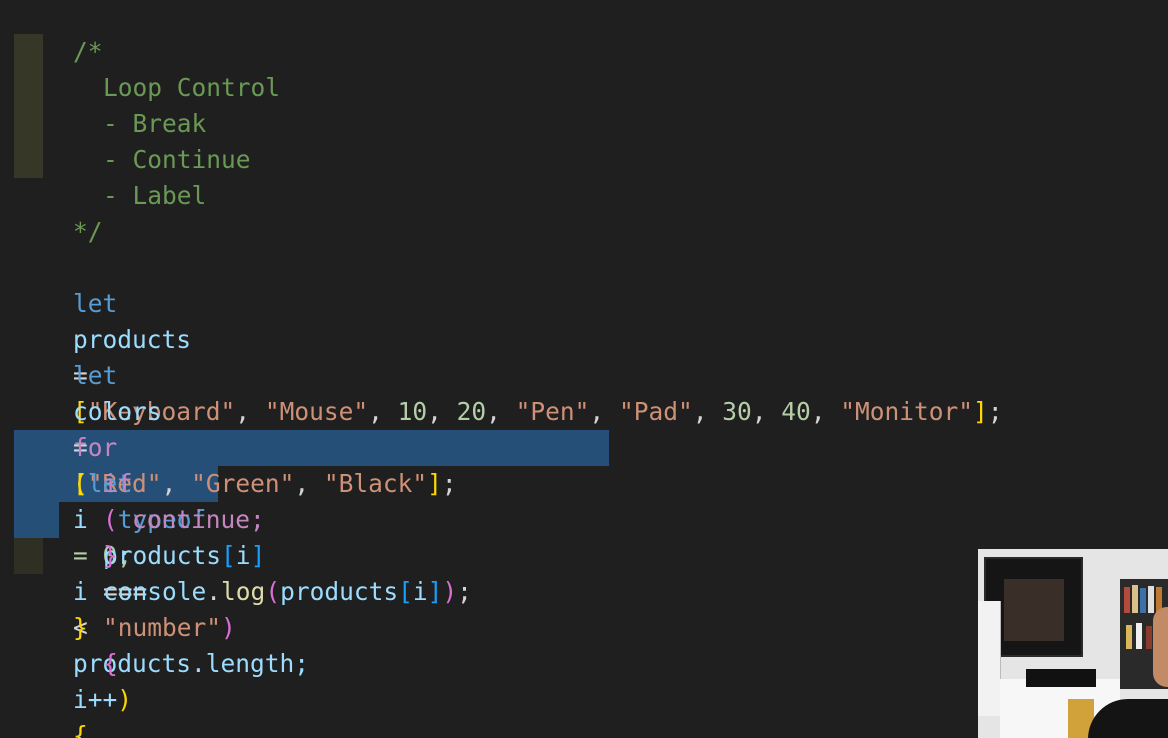 This screenshot has width=1168, height=738. What do you see at coordinates (375, 483) in the screenshot?
I see `array-string-item: "Black"` at bounding box center [375, 483].